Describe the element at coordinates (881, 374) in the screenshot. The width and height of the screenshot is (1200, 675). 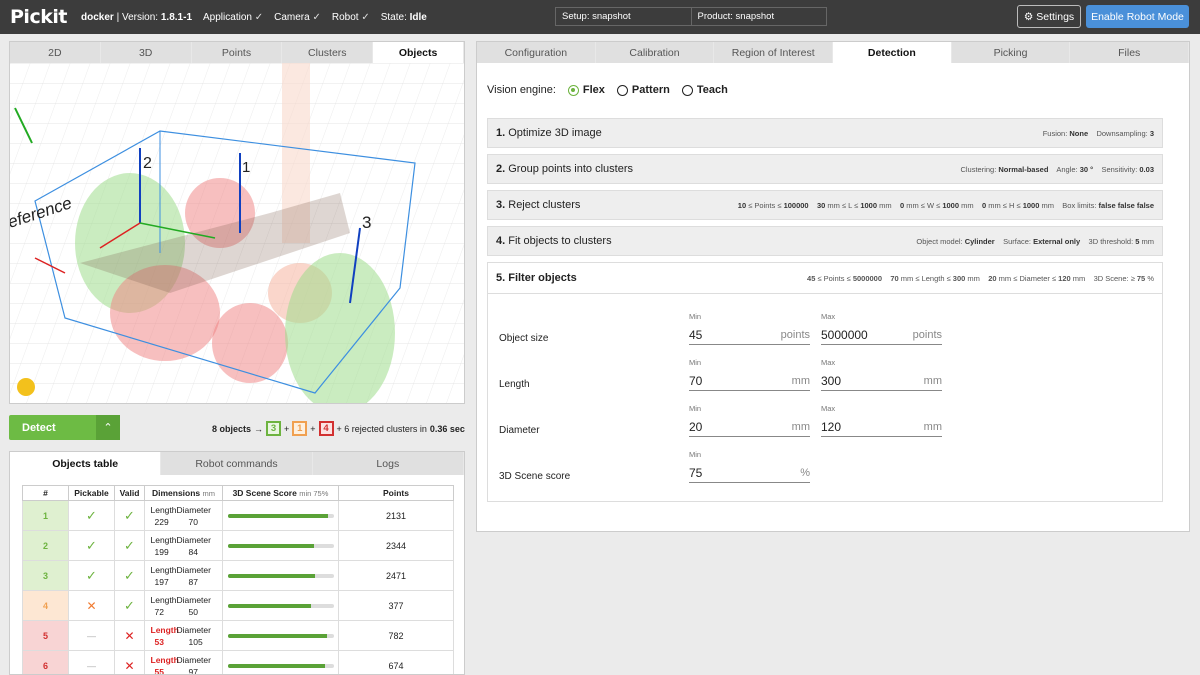
I see `max-field: Max 300 mm` at that location.